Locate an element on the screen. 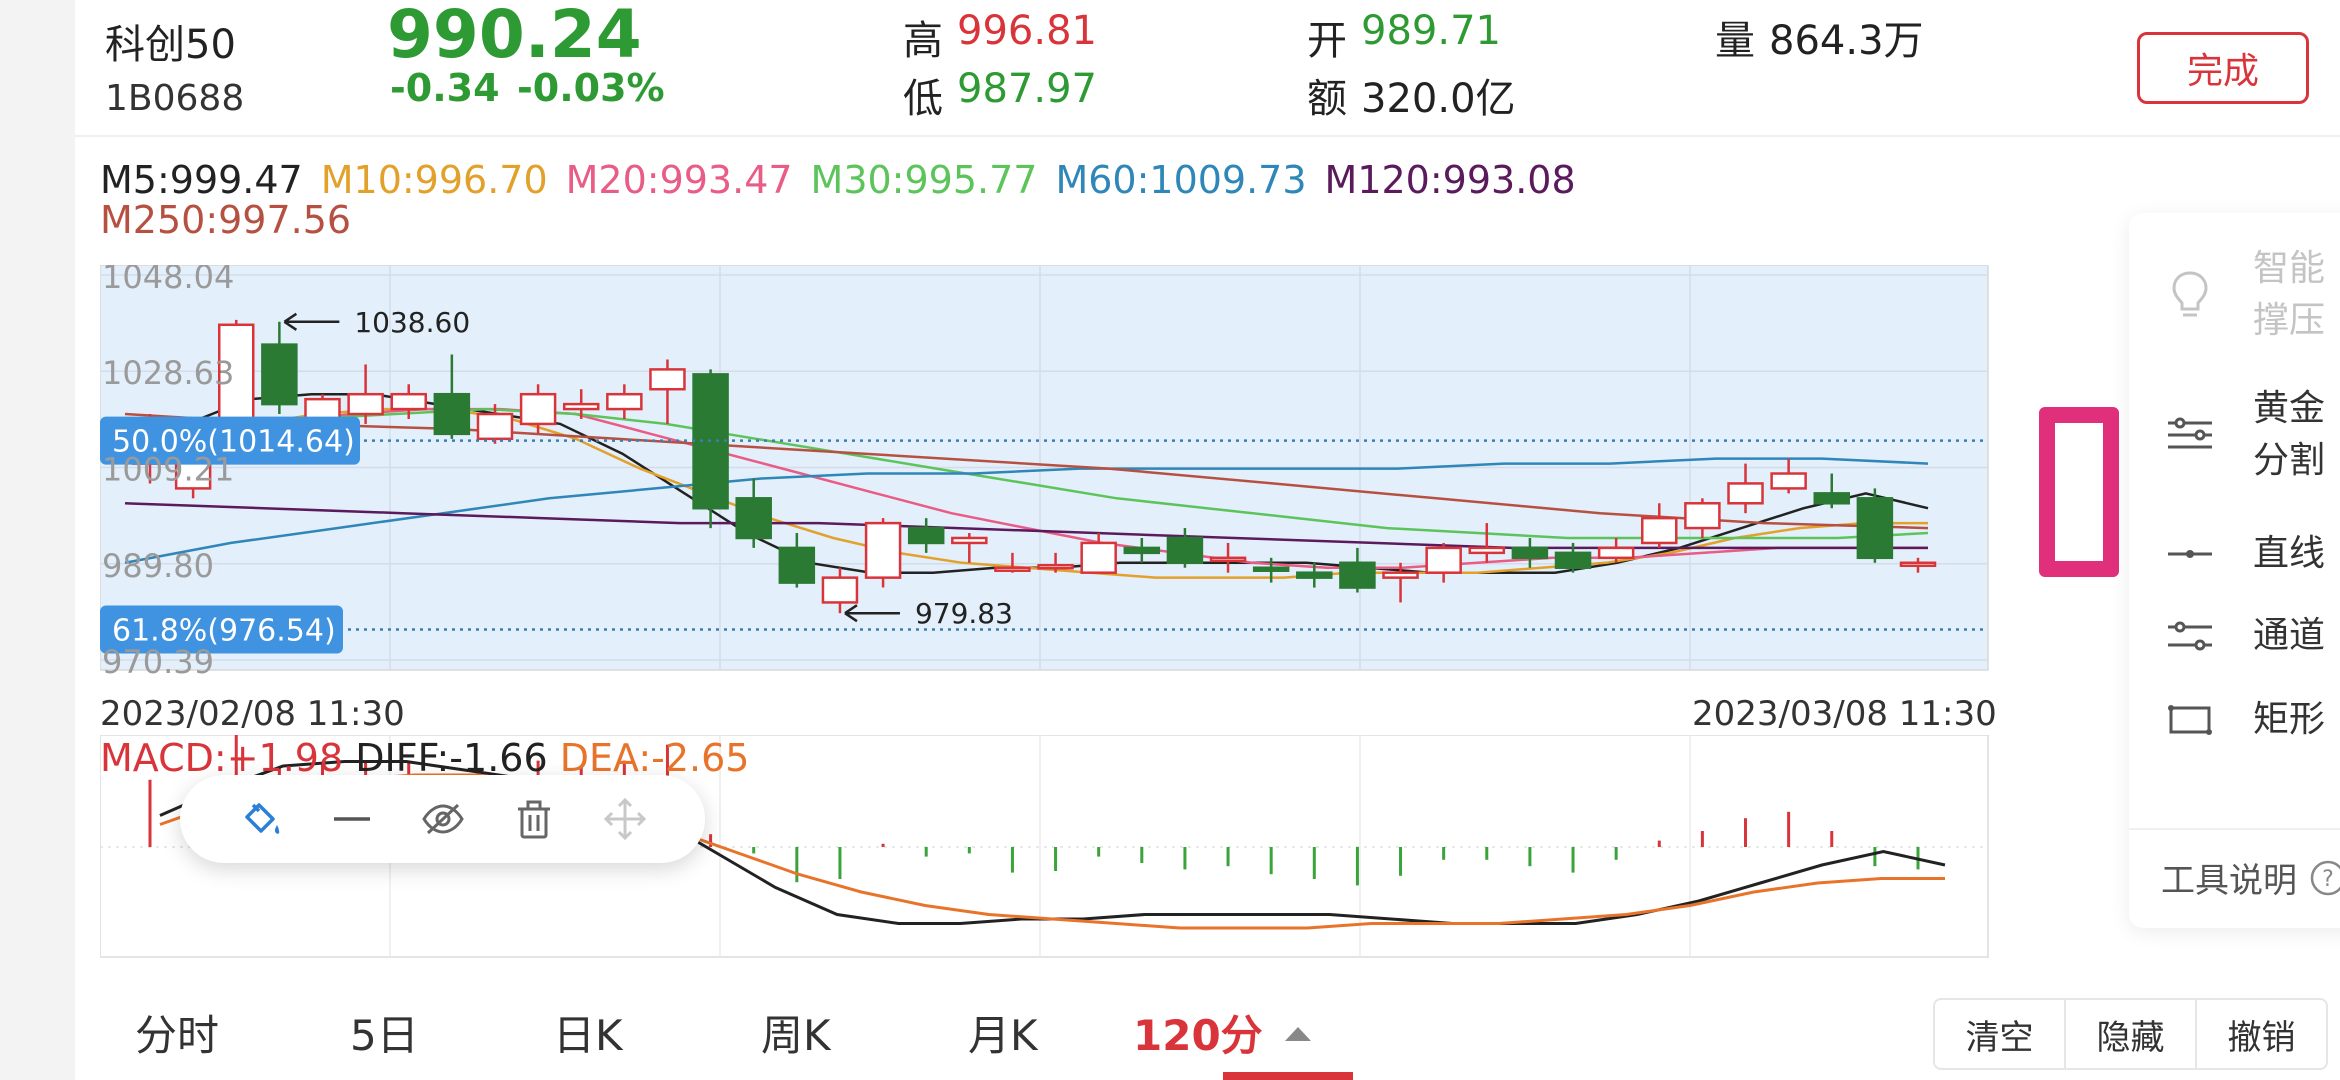 The height and width of the screenshot is (1080, 2340). golden-section-icon is located at coordinates (2190, 435).